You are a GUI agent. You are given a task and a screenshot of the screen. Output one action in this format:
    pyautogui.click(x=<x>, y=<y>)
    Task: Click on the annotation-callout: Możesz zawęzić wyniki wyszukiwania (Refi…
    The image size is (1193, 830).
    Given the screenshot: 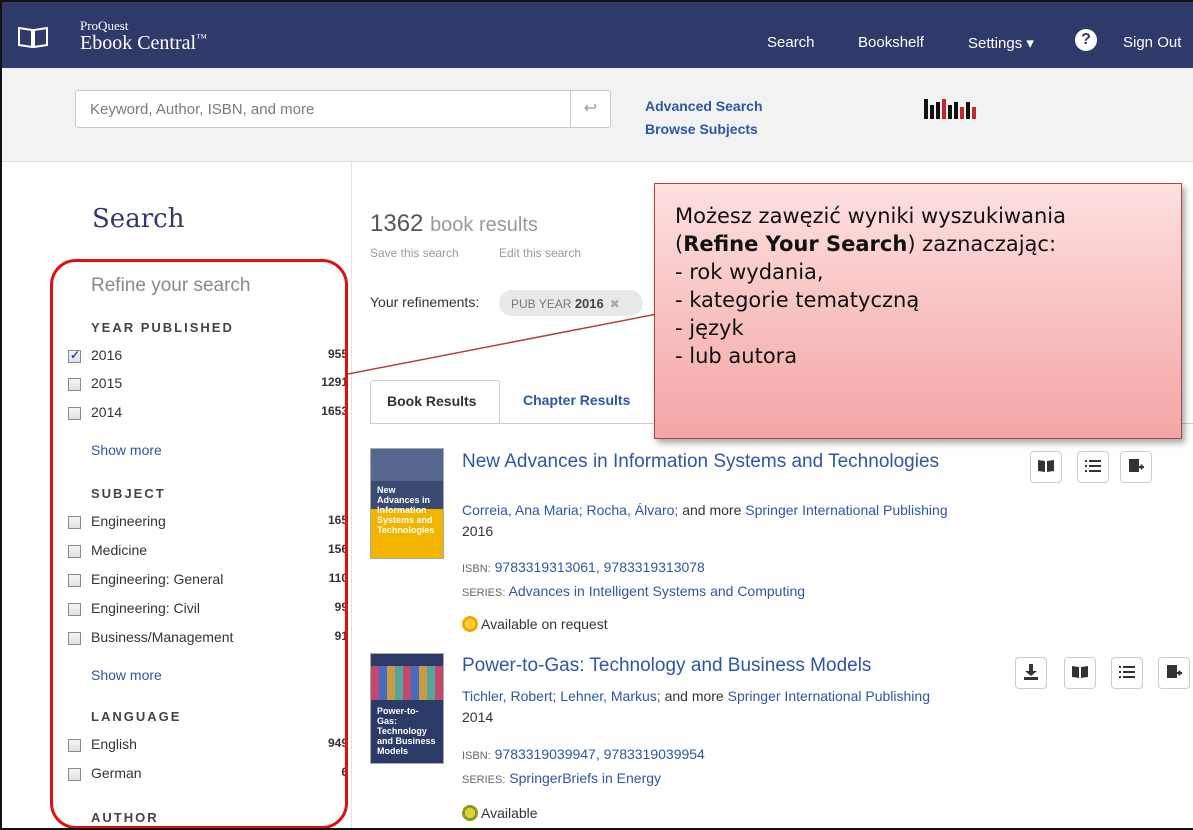 What is the action you would take?
    pyautogui.click(x=918, y=311)
    